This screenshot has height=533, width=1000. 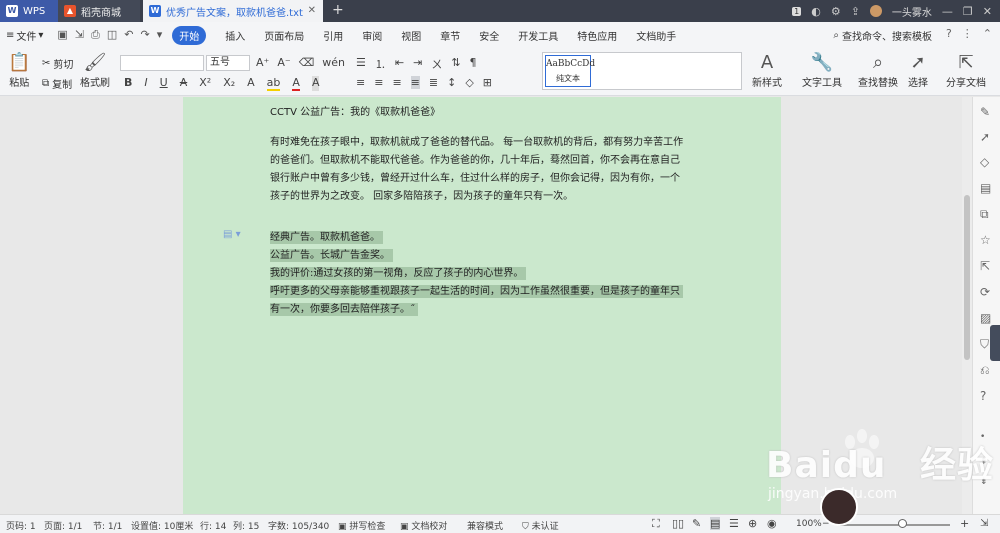 I want to click on spell-check-button: ▣ 拼写检查, so click(x=361, y=525).